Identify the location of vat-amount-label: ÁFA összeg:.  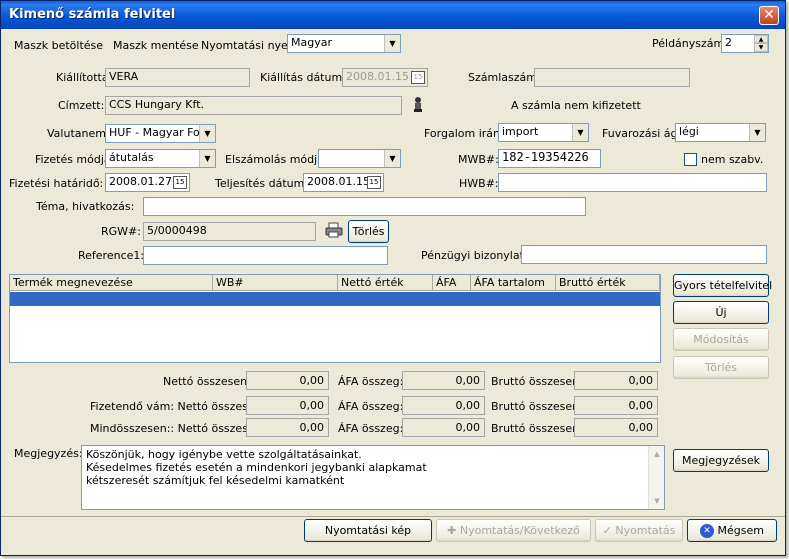
(371, 381).